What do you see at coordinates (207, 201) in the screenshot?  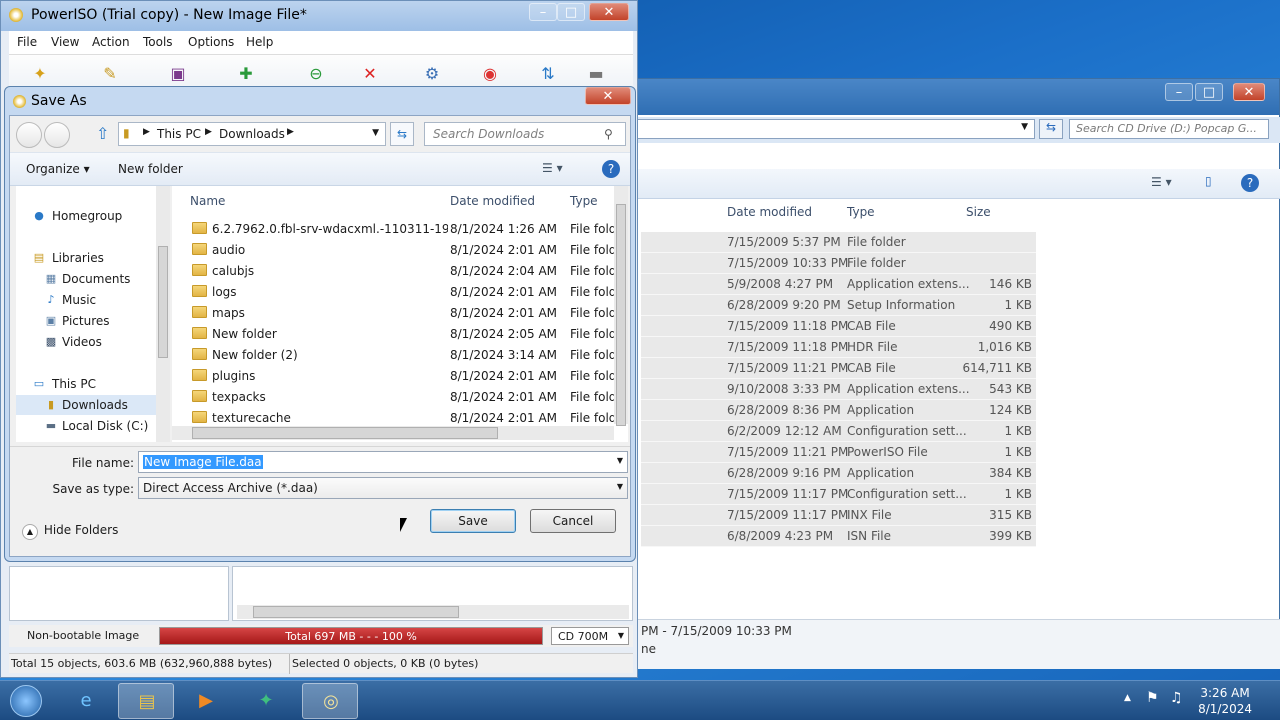 I see `column-name: Name` at bounding box center [207, 201].